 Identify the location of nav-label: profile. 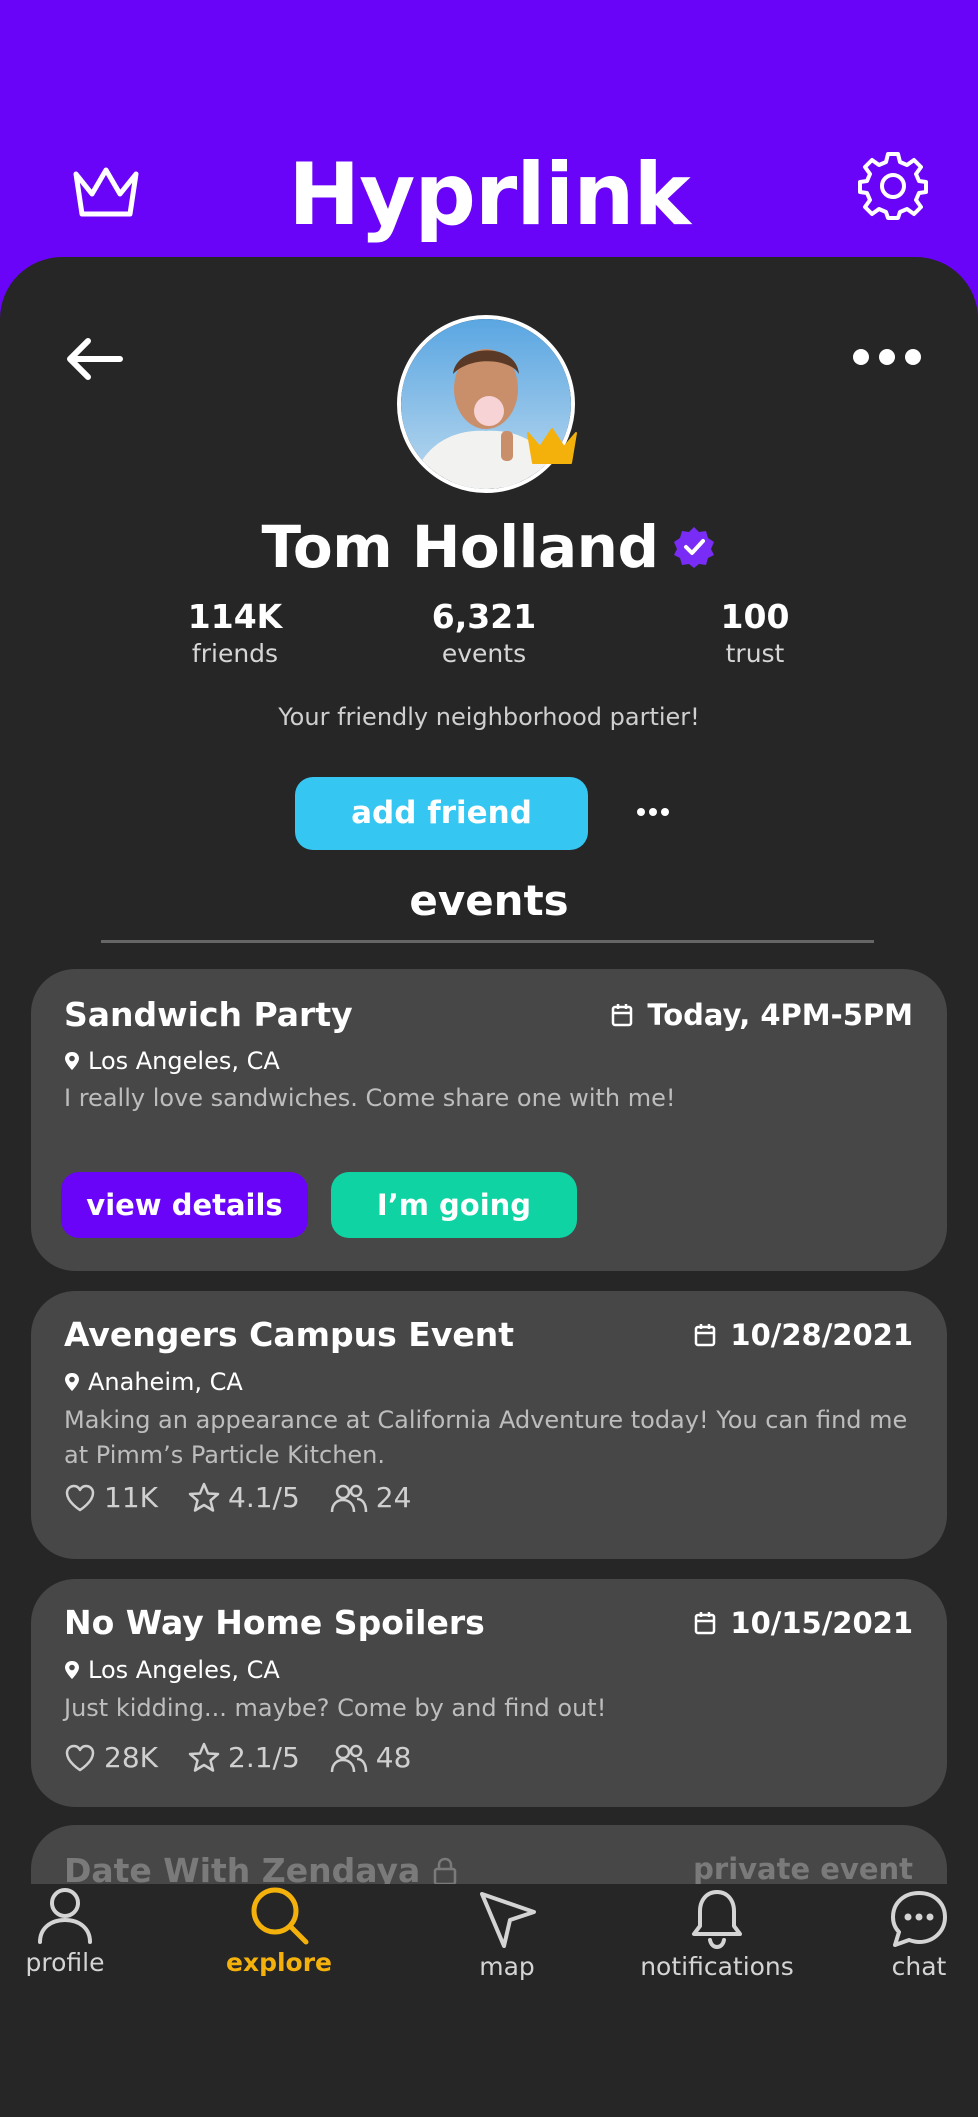
(65, 1962).